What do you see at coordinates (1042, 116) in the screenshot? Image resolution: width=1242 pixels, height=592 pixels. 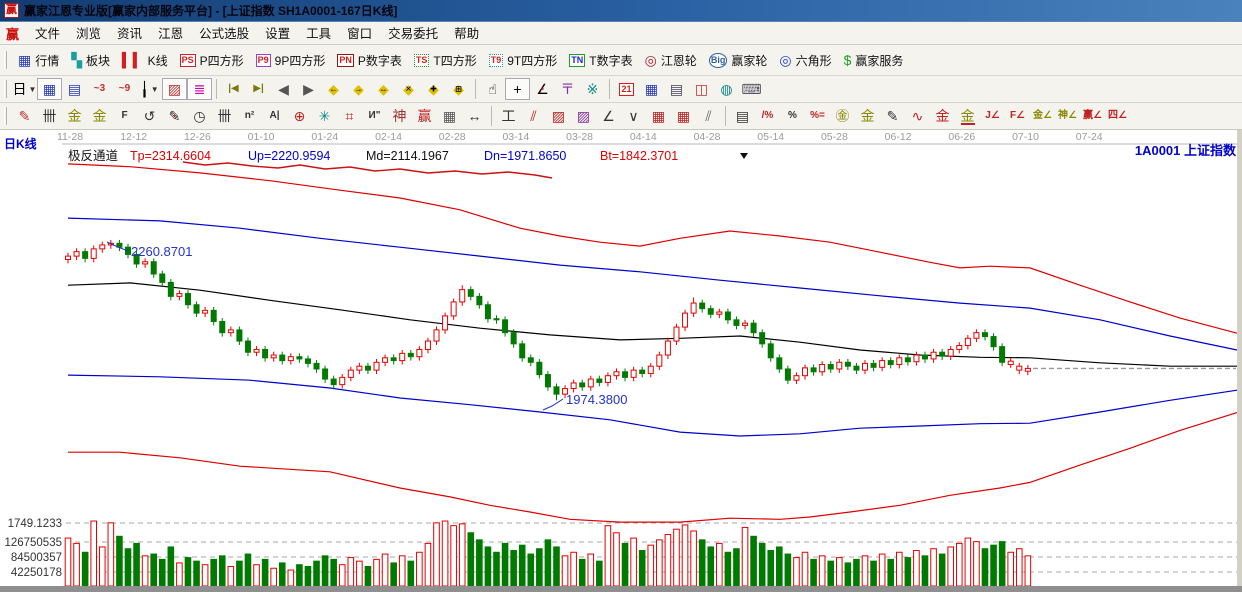 I see `gold-angle-button: 金∠` at bounding box center [1042, 116].